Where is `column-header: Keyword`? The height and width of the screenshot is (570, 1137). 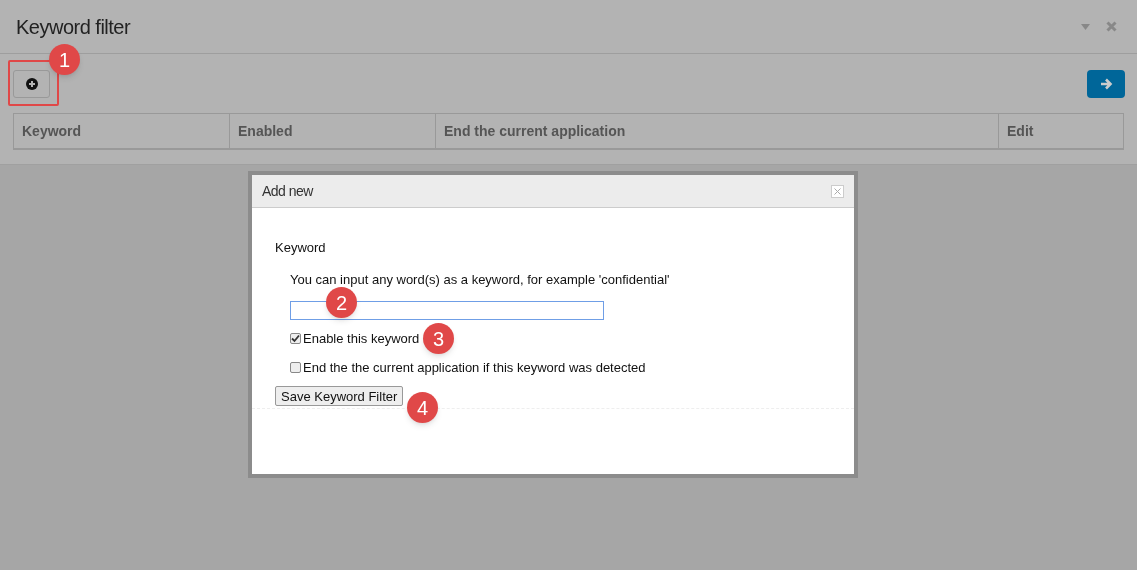 column-header: Keyword is located at coordinates (52, 131).